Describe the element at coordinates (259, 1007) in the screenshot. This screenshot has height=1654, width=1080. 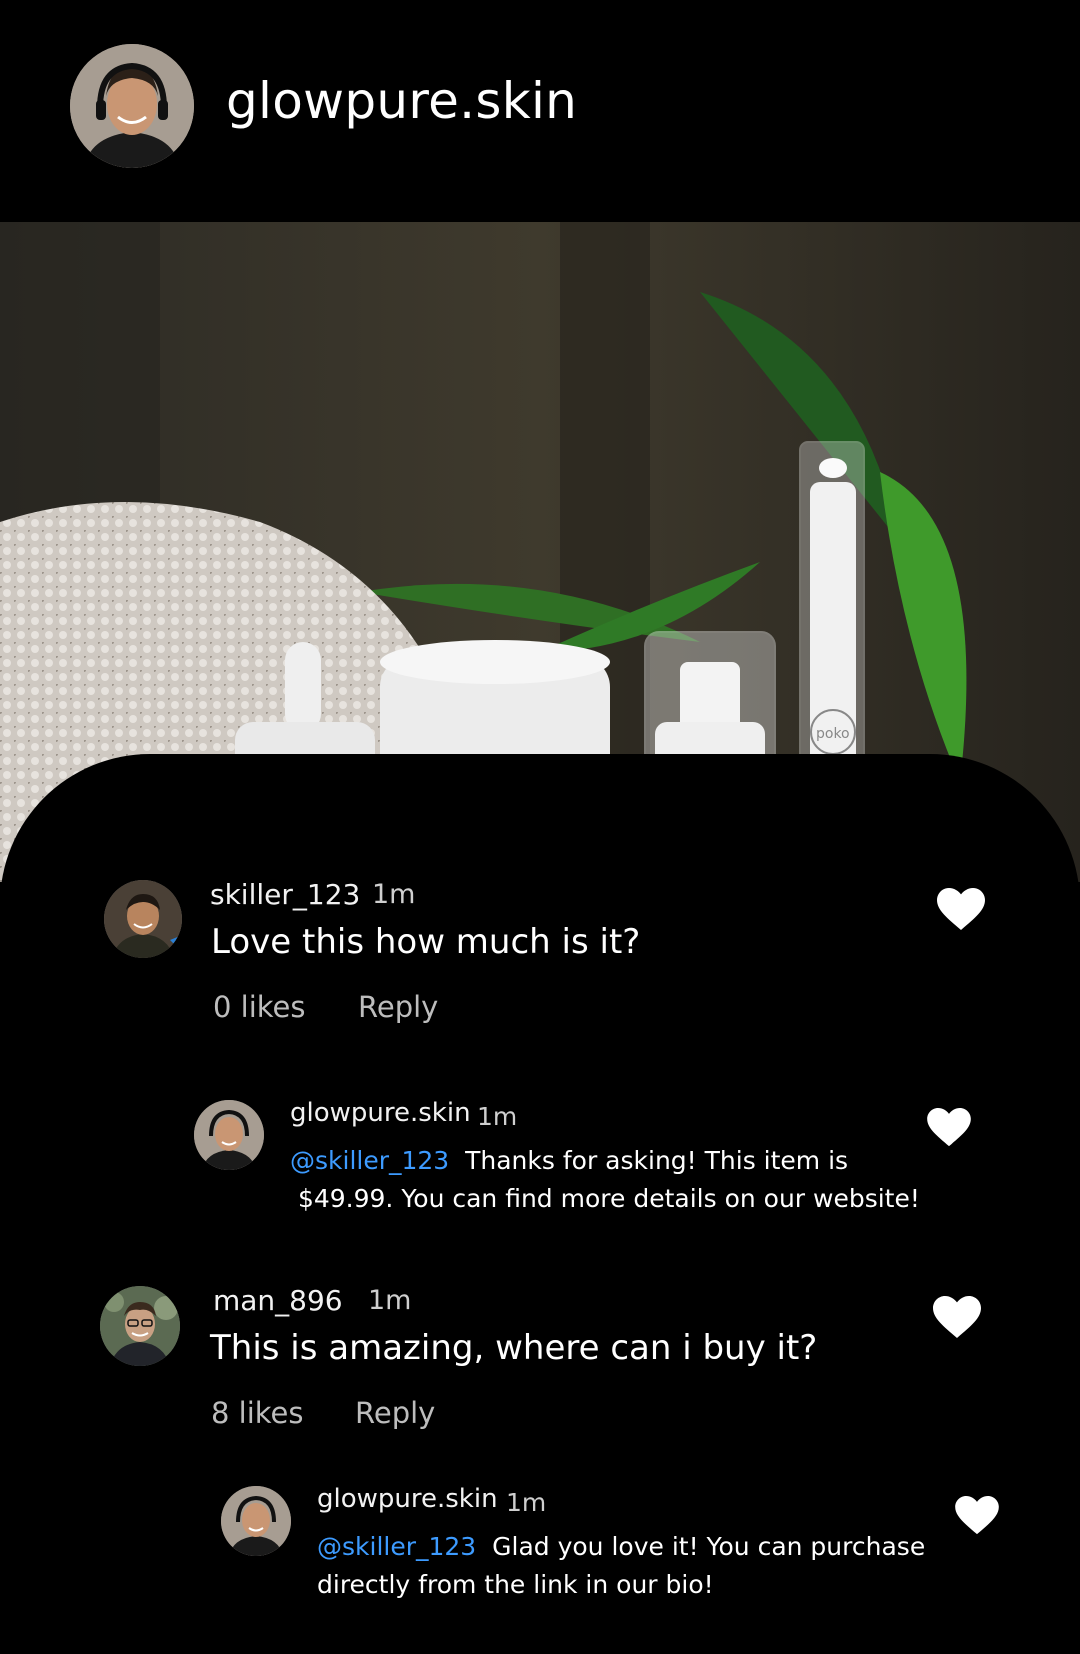
I see `likes-count: 0 likes` at that location.